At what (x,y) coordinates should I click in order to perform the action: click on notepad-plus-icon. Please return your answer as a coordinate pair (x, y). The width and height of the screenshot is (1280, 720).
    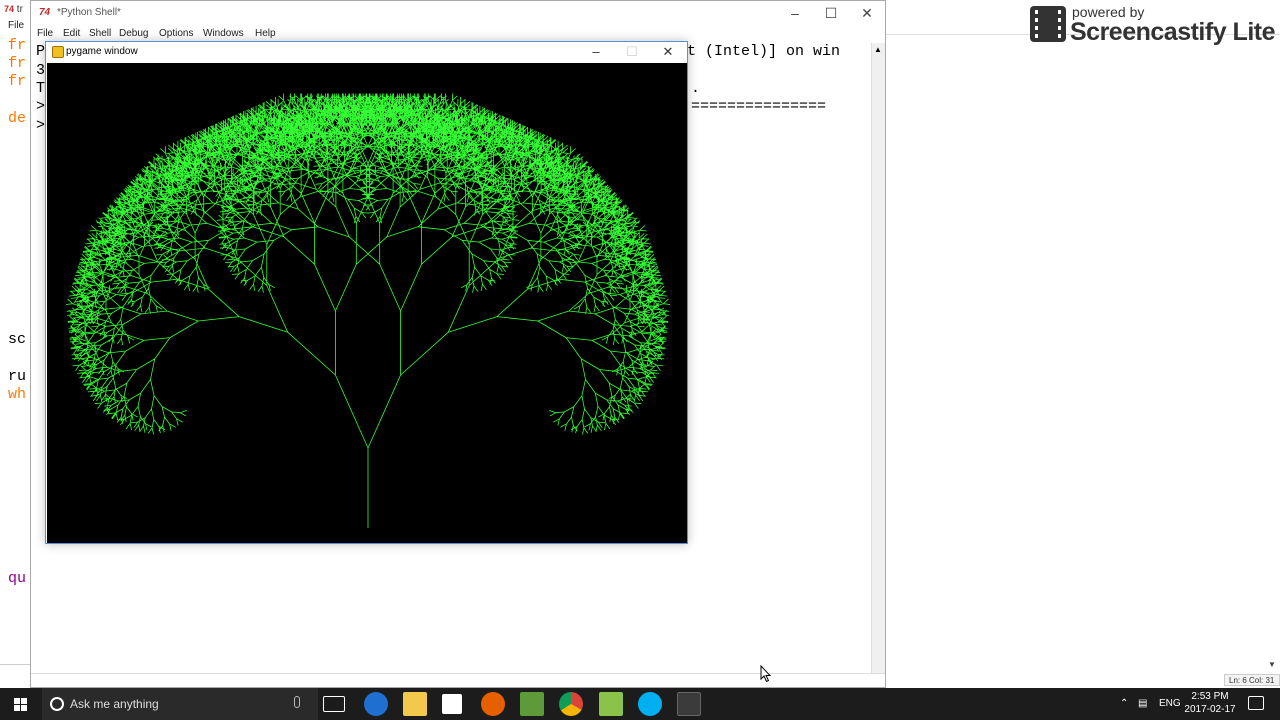
    Looking at the image, I should click on (611, 704).